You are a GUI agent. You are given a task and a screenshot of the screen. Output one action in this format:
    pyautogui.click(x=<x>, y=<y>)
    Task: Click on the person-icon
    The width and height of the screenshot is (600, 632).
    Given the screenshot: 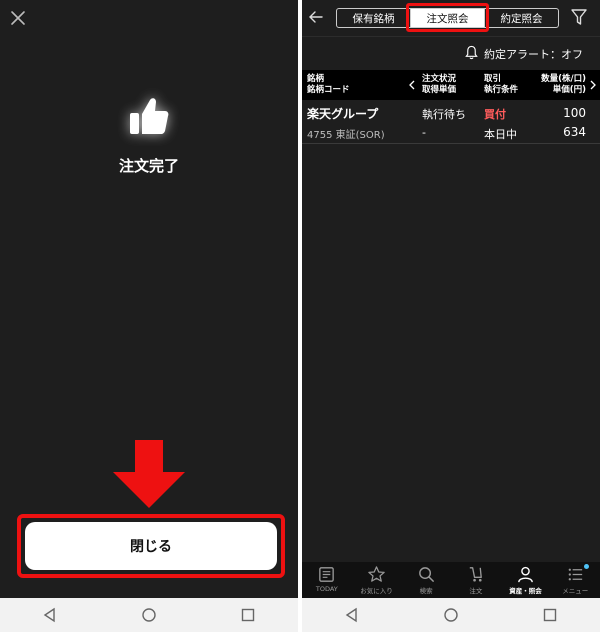 What is the action you would take?
    pyautogui.click(x=525, y=574)
    